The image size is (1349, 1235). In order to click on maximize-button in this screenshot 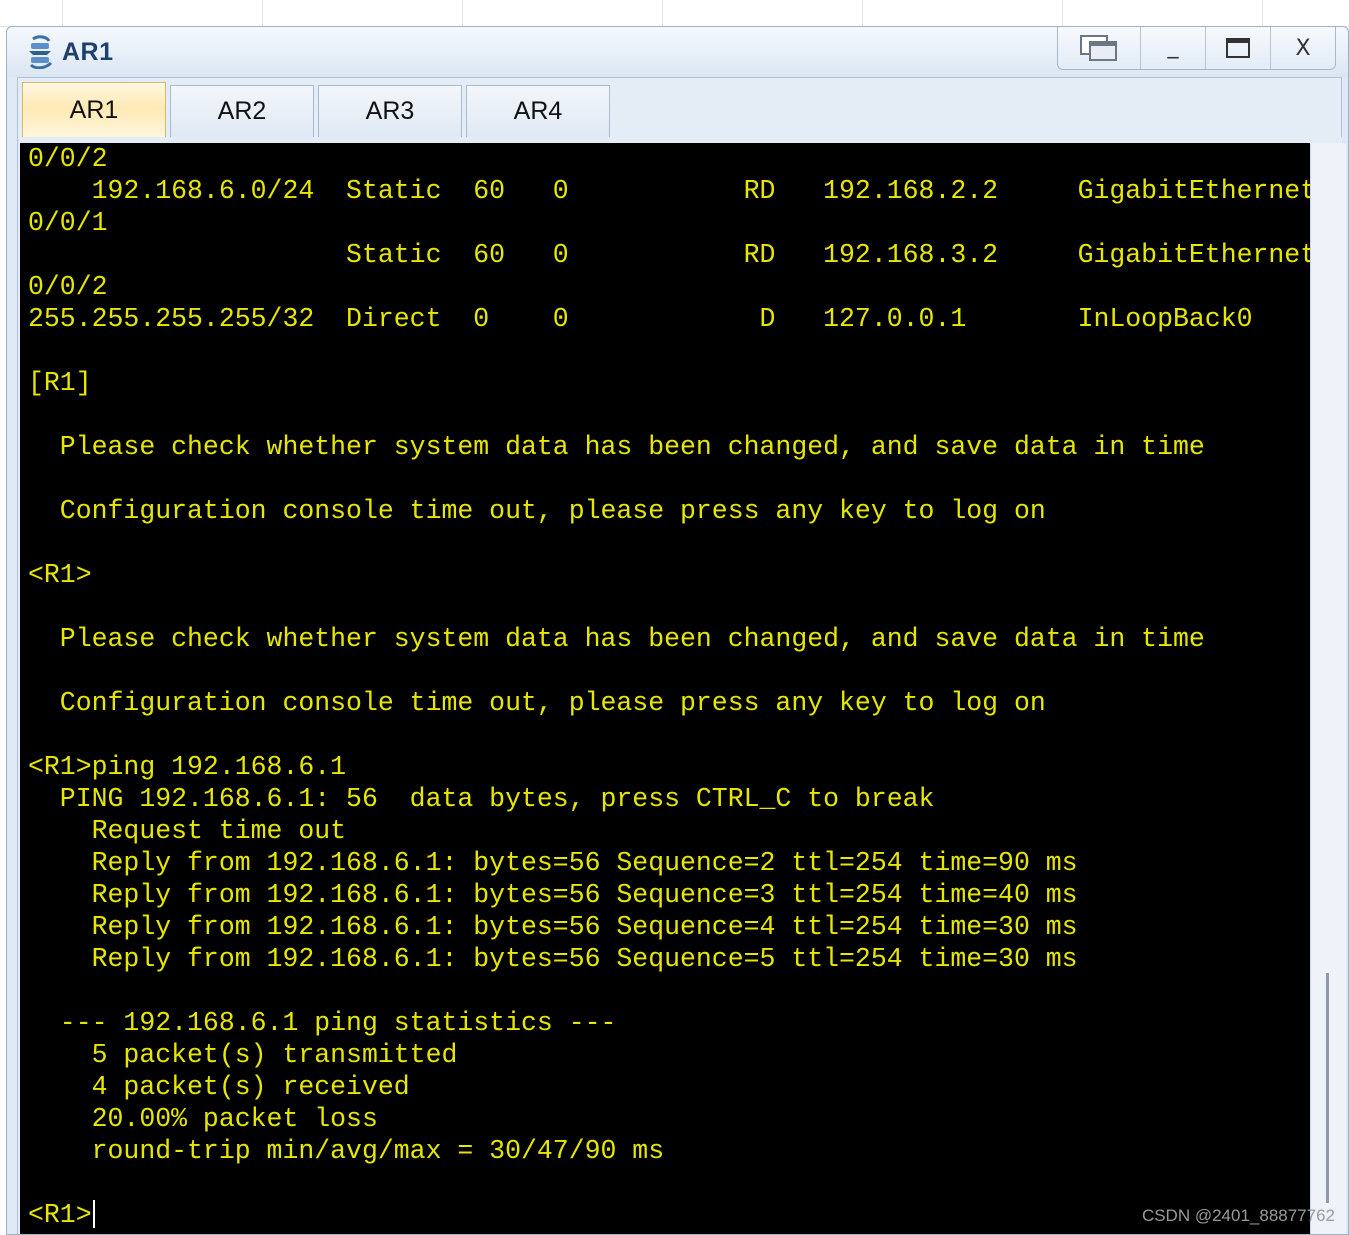, I will do `click(1237, 48)`.